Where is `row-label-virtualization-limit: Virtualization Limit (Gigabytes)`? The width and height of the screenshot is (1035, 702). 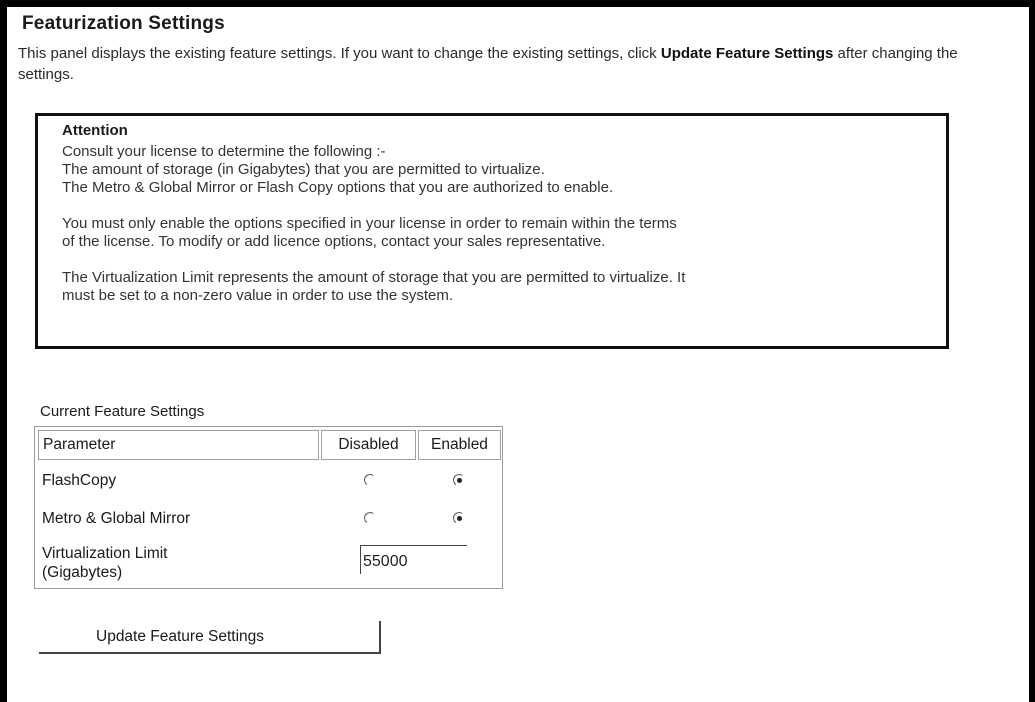
row-label-virtualization-limit: Virtualization Limit (Gigabytes) is located at coordinates (105, 563).